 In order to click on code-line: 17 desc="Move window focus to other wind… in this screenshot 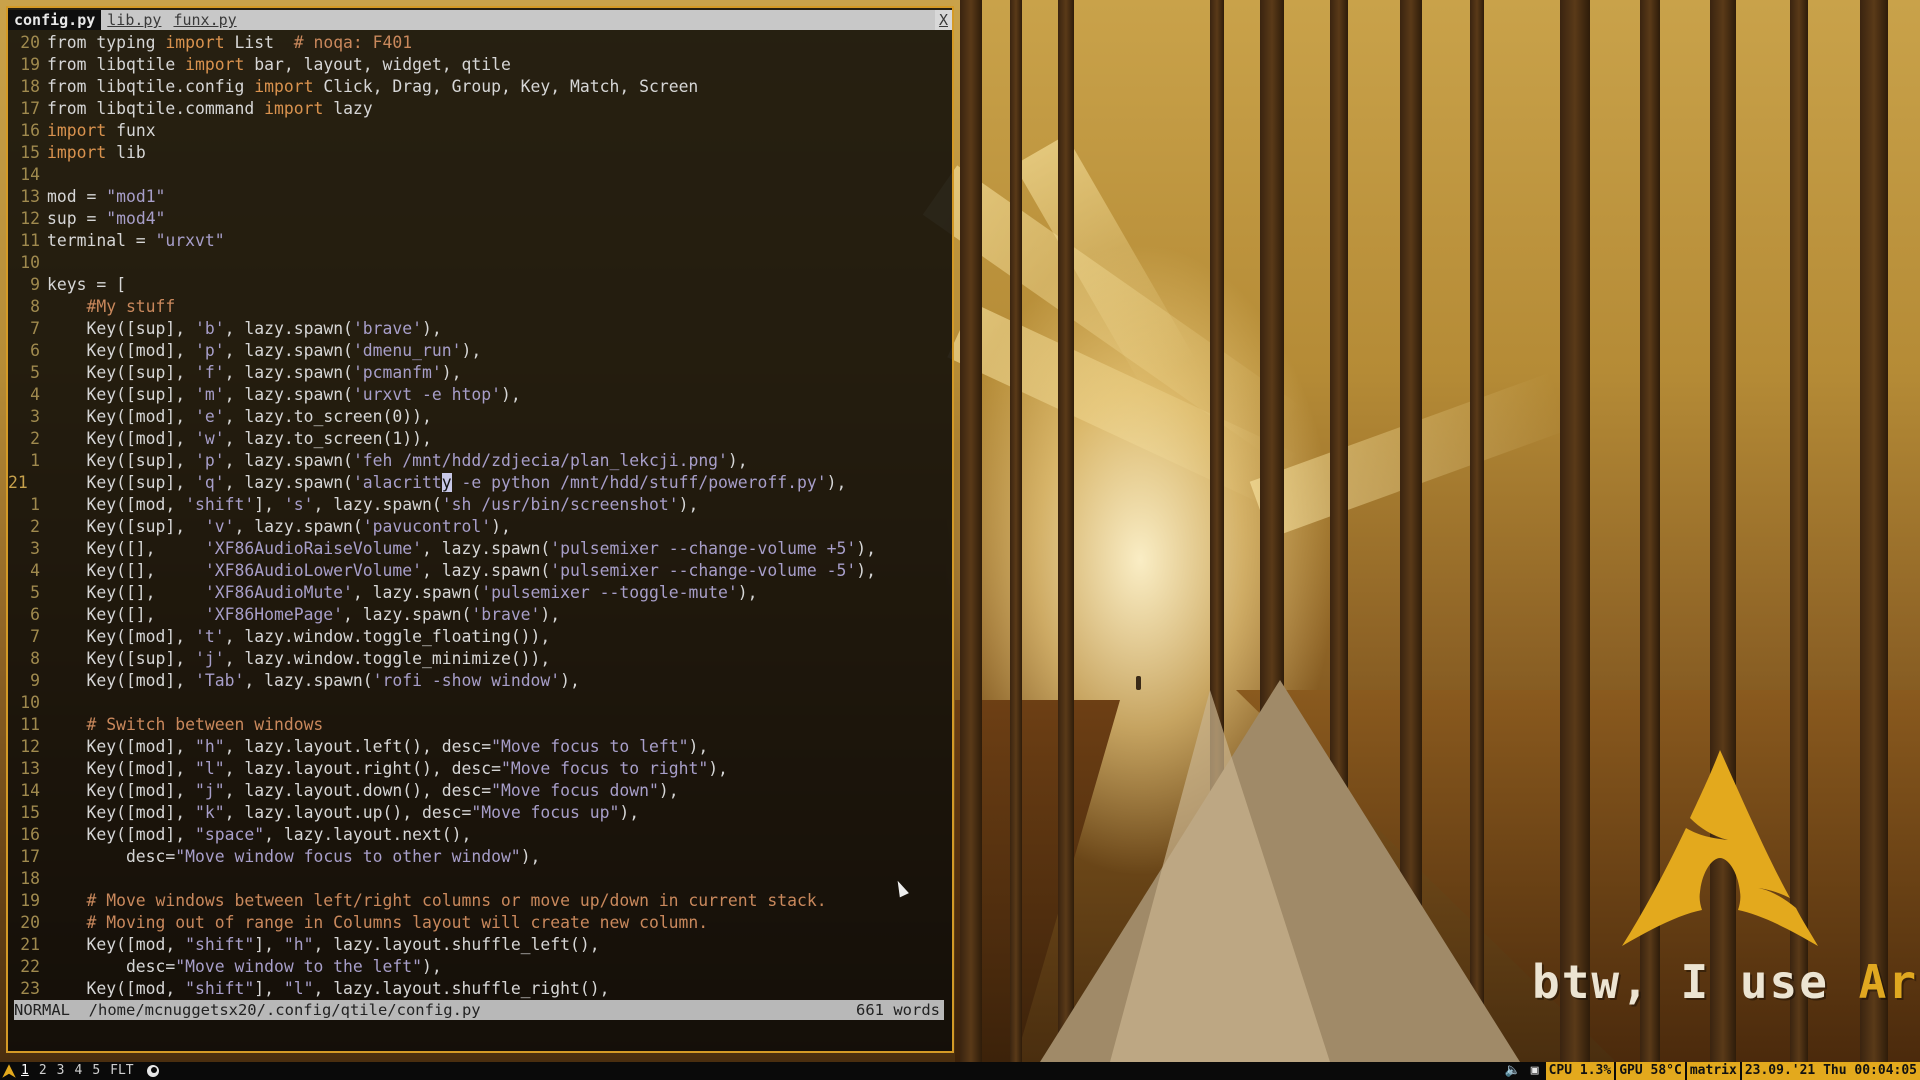, I will do `click(480, 857)`.